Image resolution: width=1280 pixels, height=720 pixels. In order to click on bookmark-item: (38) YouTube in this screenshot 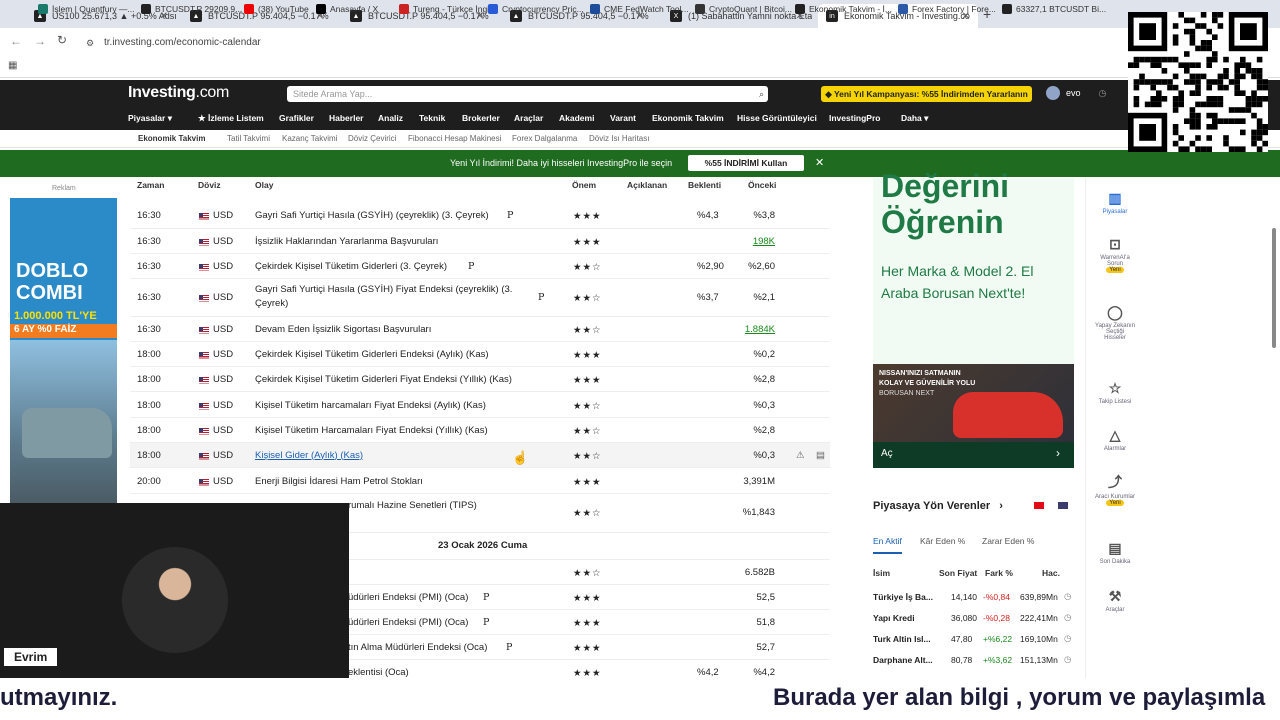, I will do `click(276, 9)`.